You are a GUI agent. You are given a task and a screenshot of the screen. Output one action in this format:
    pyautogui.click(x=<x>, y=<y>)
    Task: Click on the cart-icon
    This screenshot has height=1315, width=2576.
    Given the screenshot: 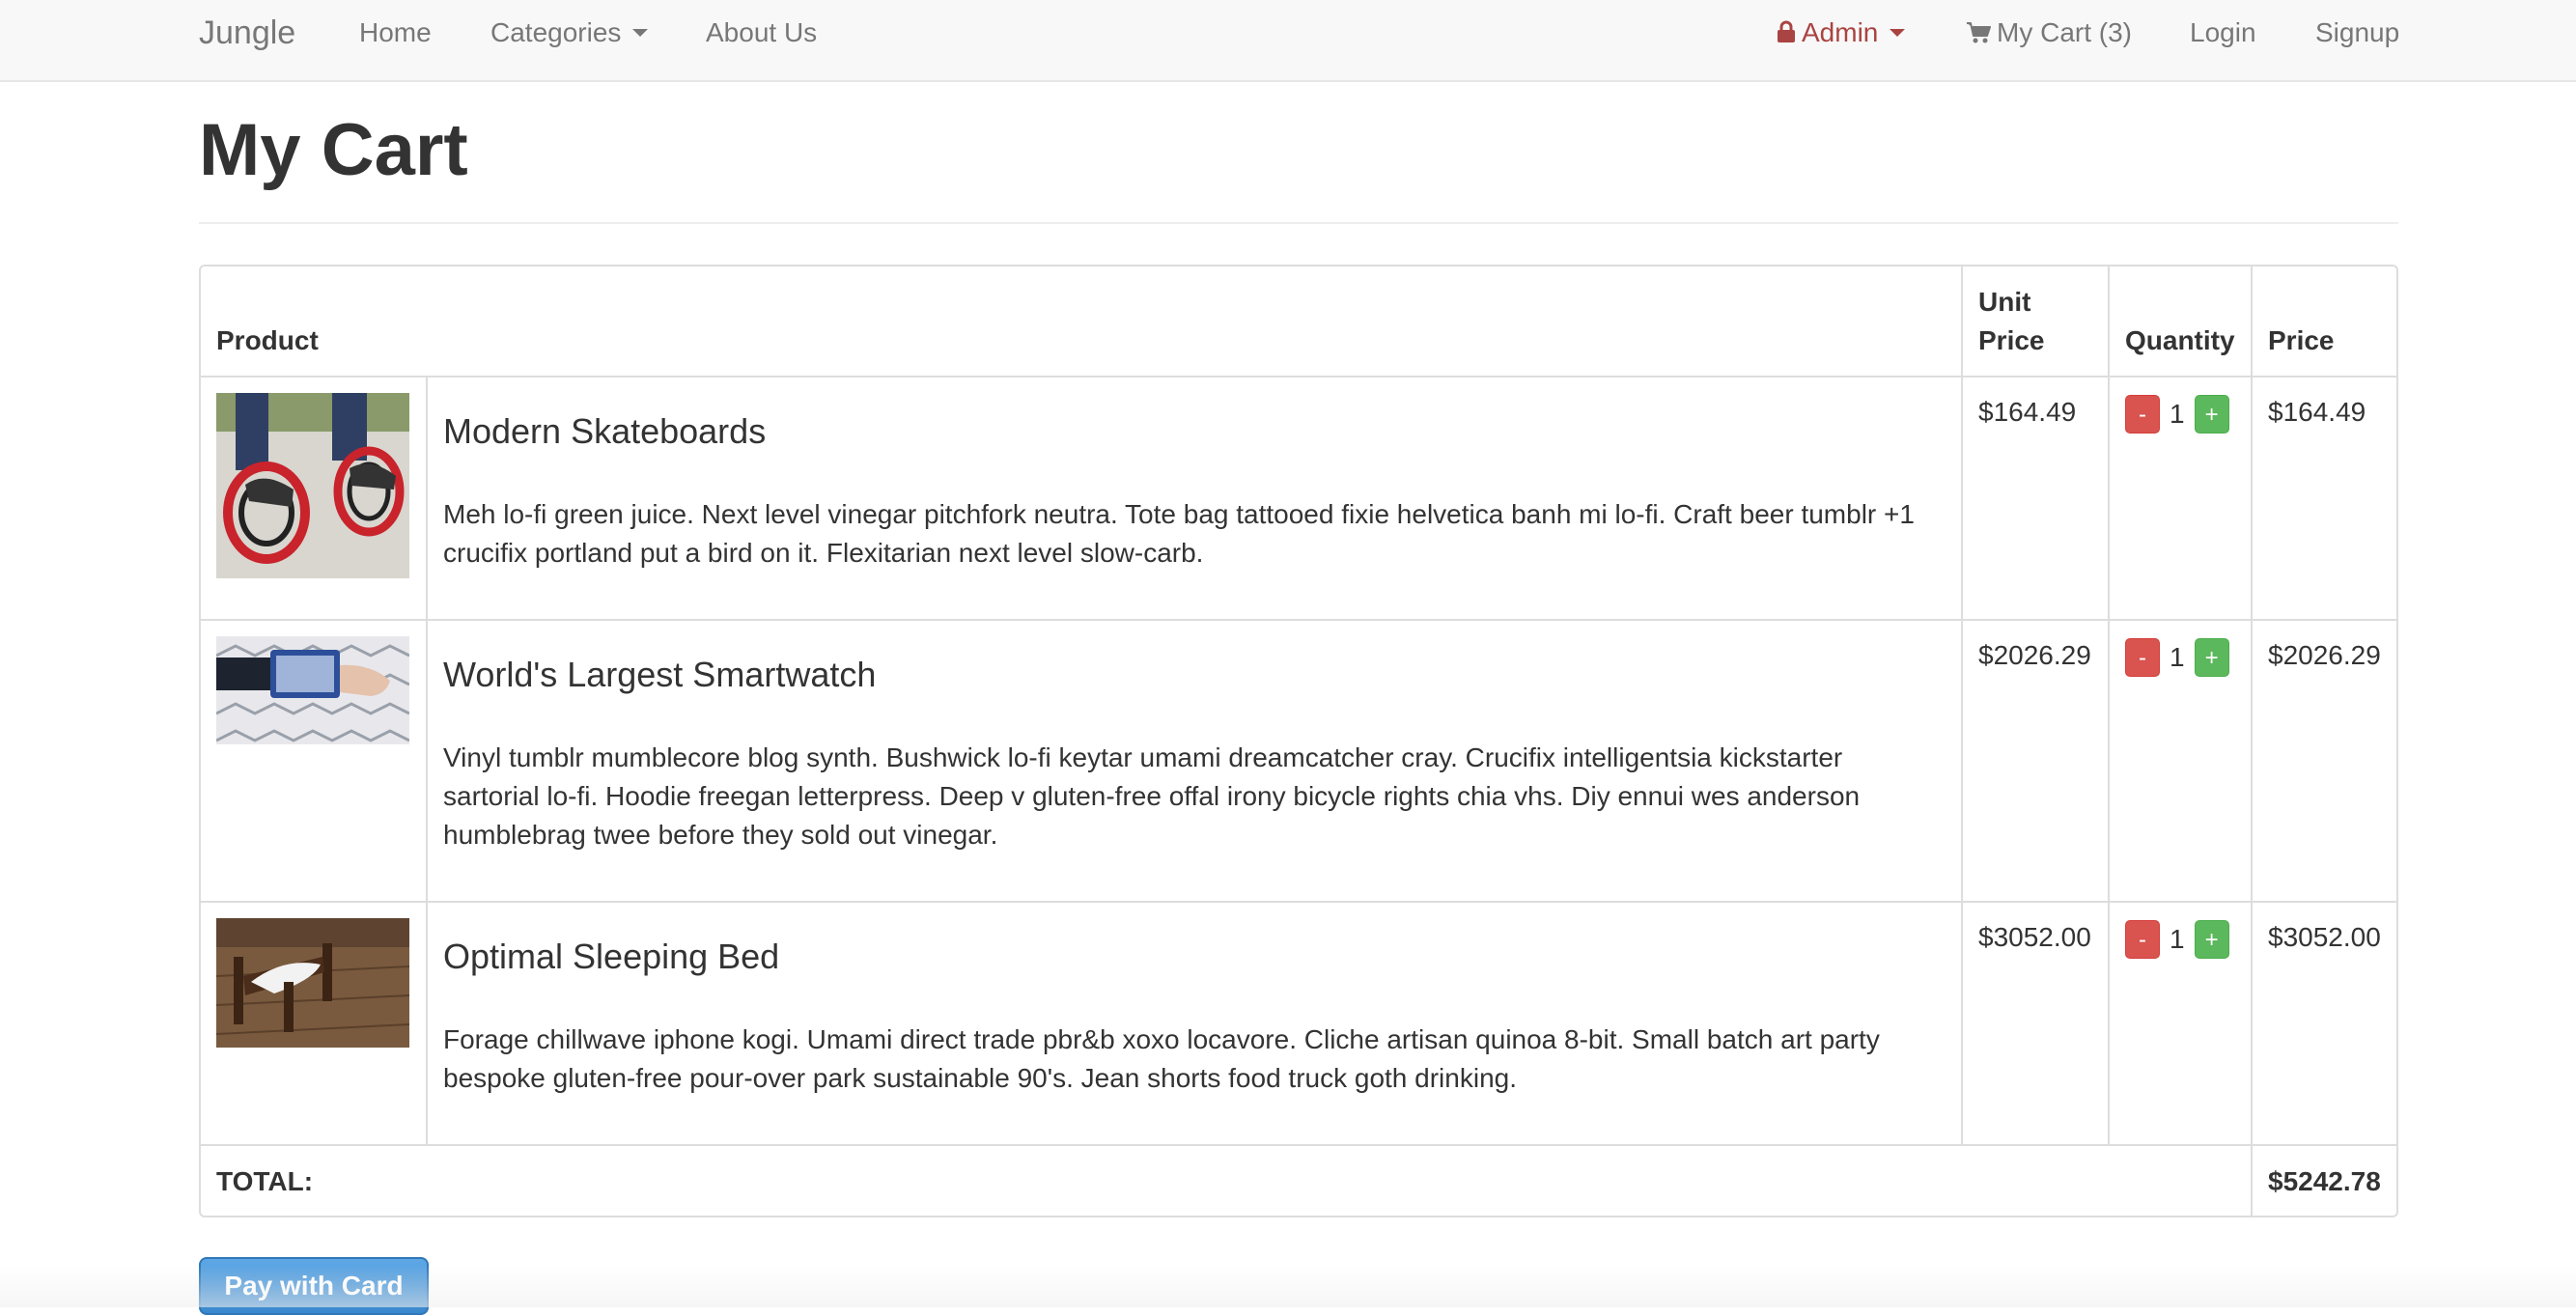 What is the action you would take?
    pyautogui.click(x=1979, y=32)
    